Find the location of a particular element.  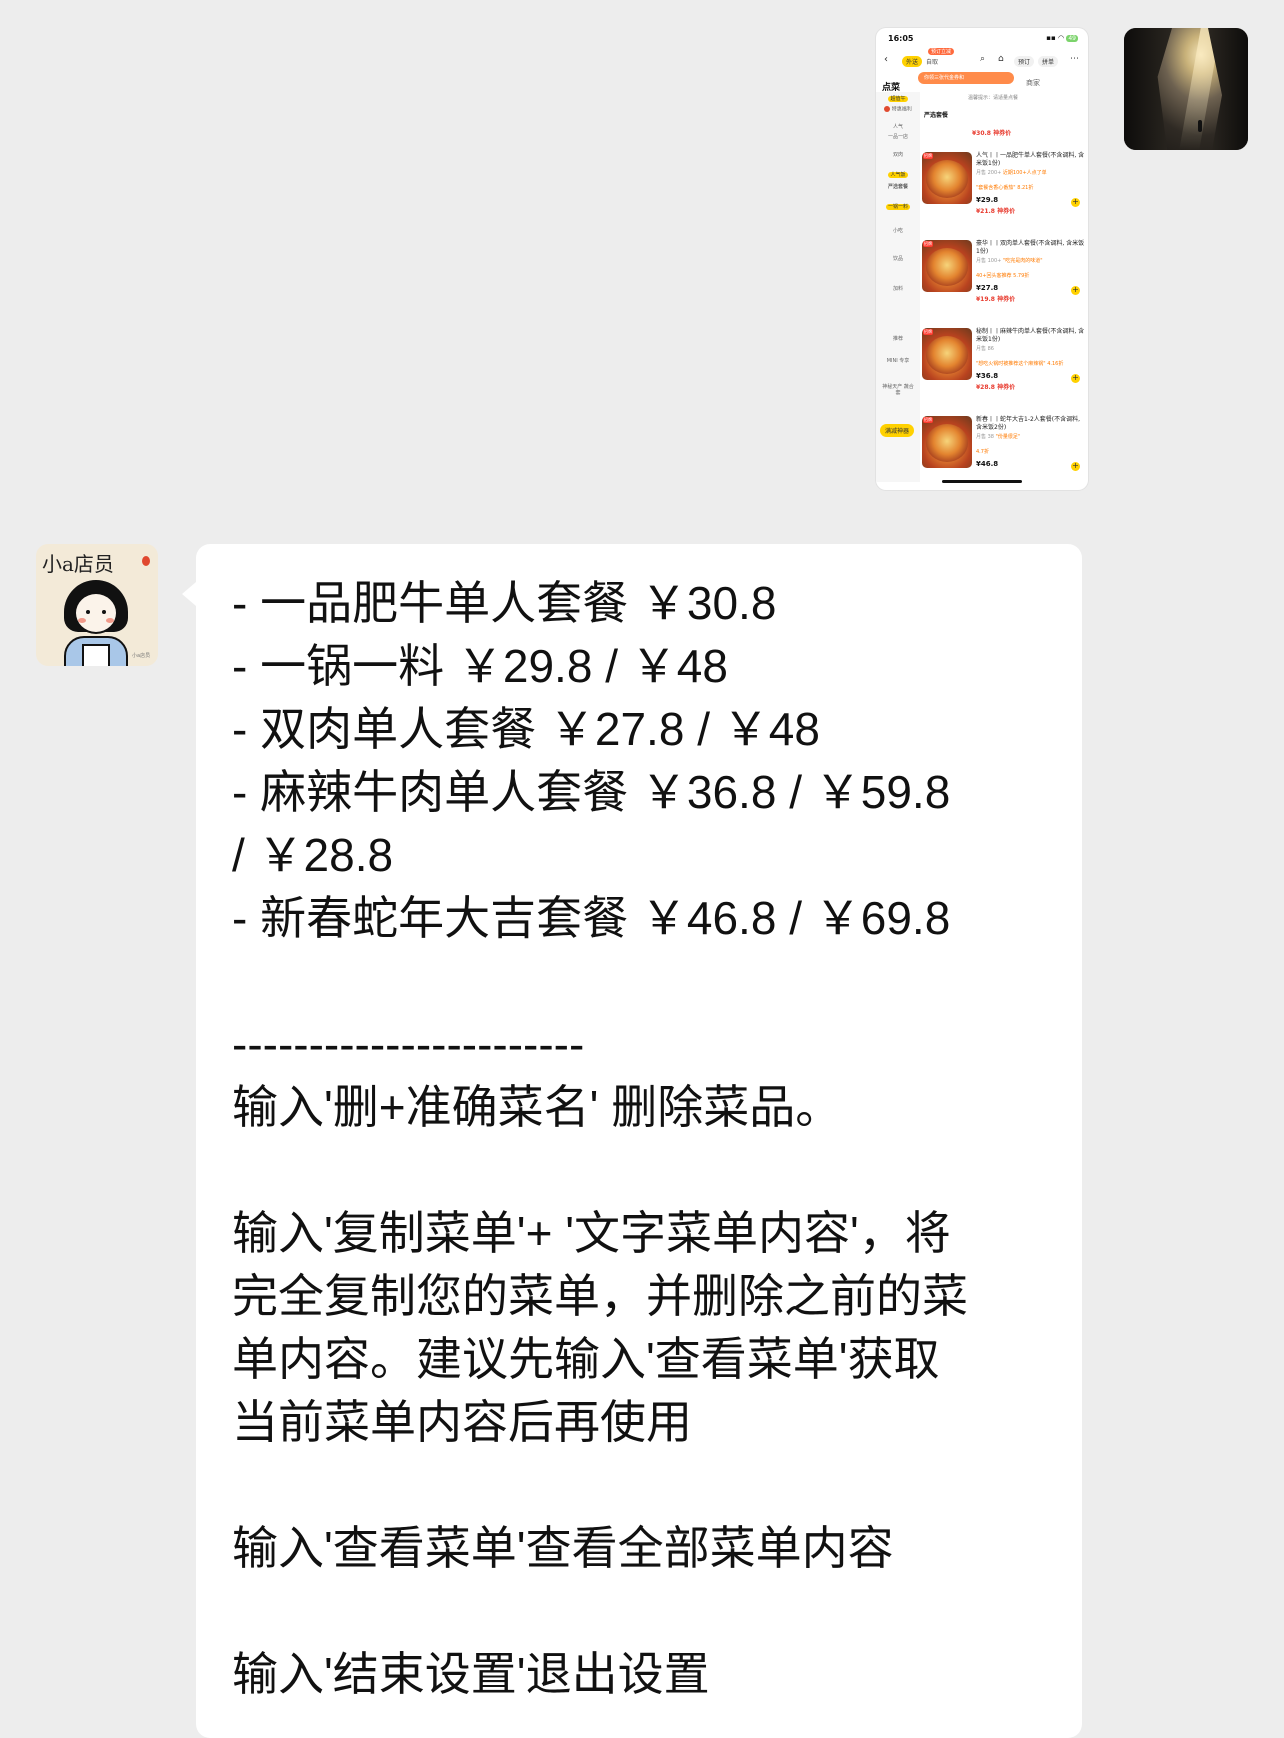

sidebar-item: 饮品 is located at coordinates (897, 259).